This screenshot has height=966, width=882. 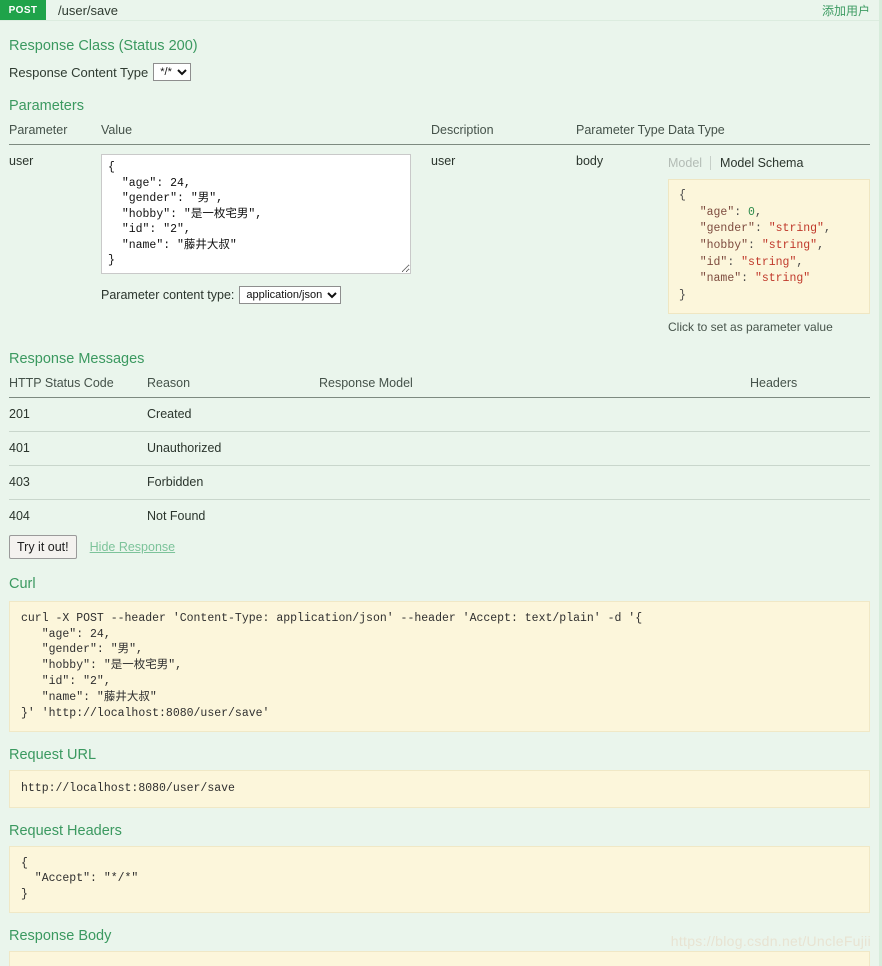 What do you see at coordinates (439, 546) in the screenshot?
I see `action-row: Try it out! Hide Response` at bounding box center [439, 546].